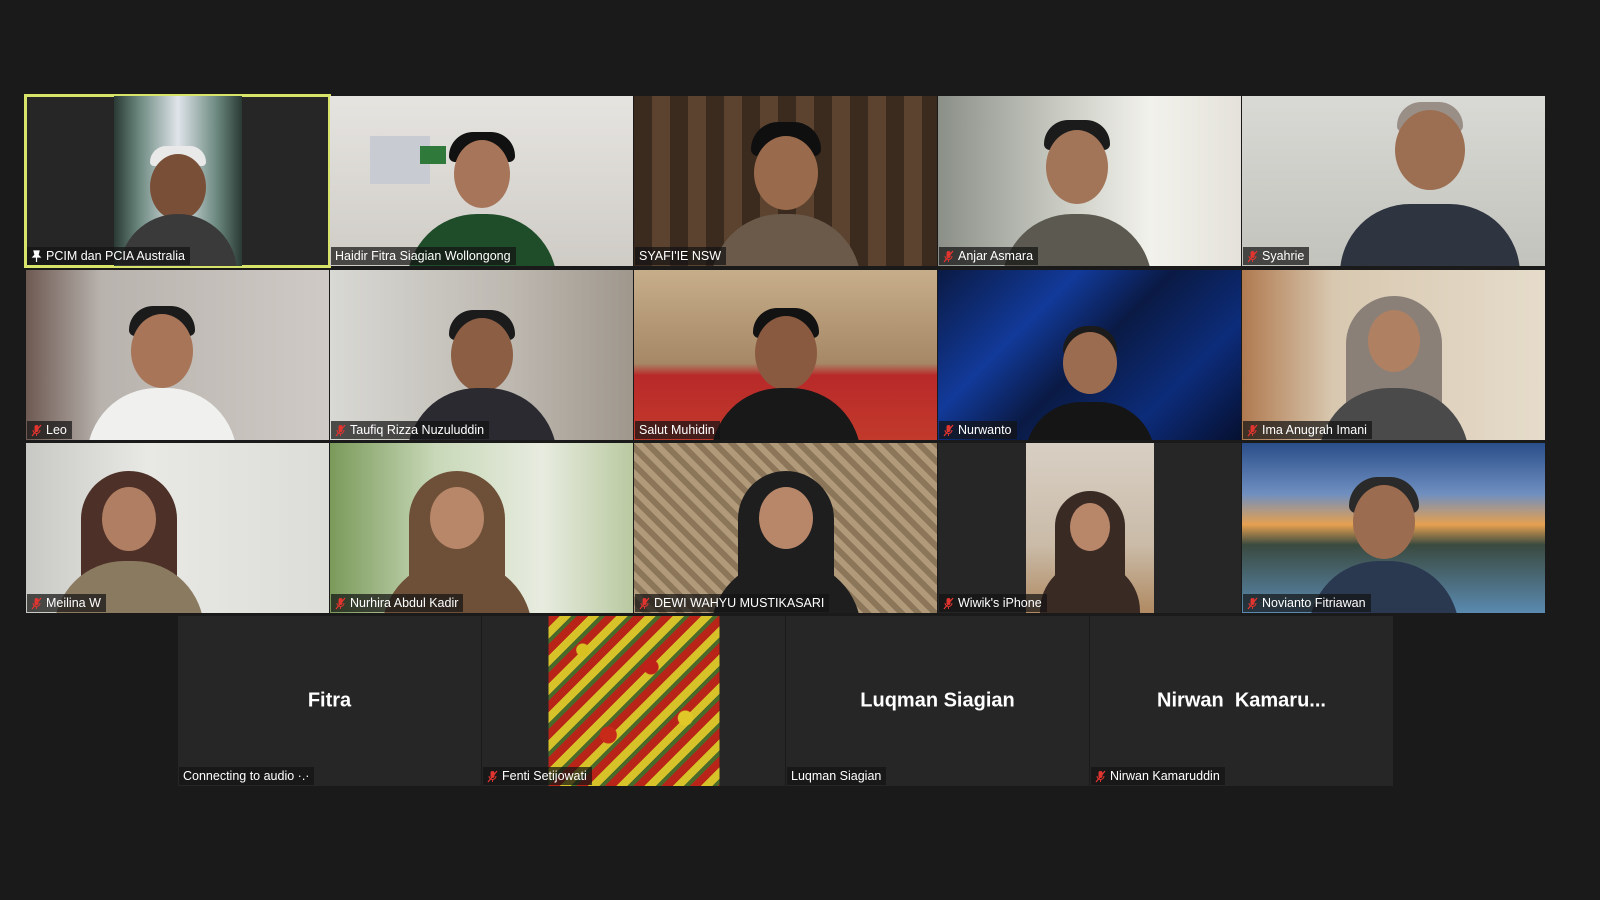  I want to click on participant-display-name: Luqman Siagian, so click(937, 700).